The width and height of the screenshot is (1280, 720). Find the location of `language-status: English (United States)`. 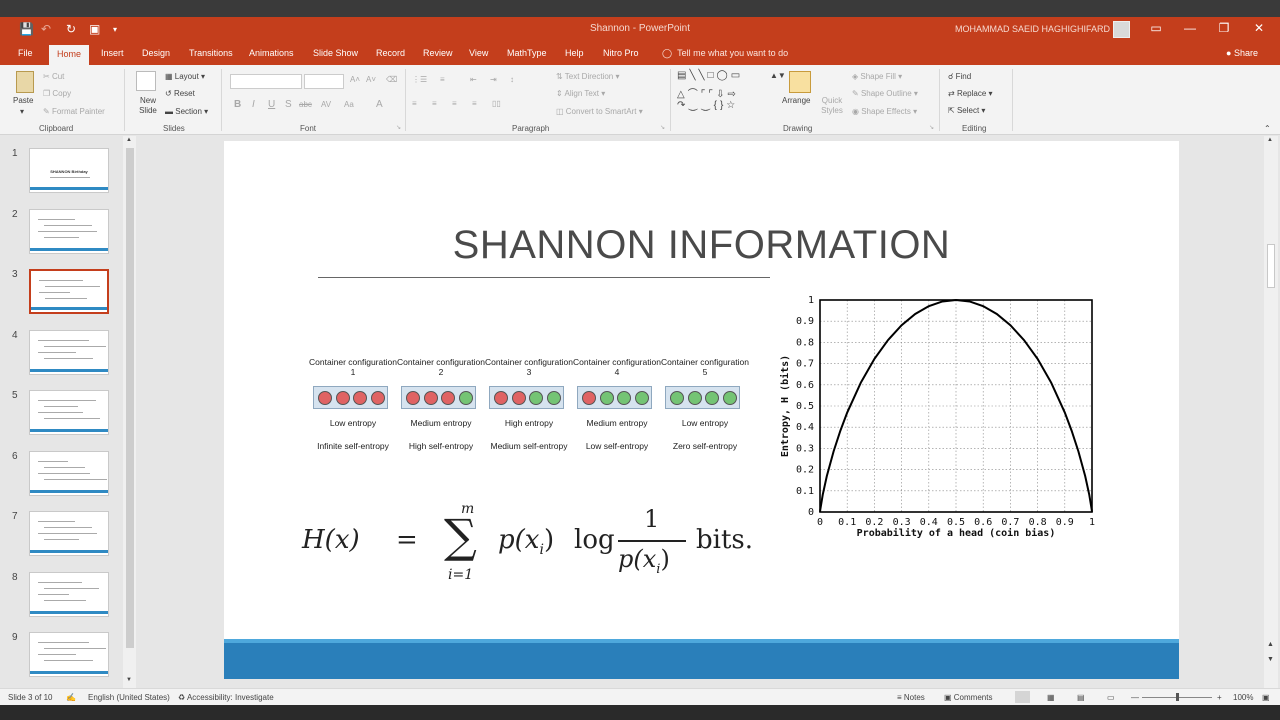

language-status: English (United States) is located at coordinates (129, 697).